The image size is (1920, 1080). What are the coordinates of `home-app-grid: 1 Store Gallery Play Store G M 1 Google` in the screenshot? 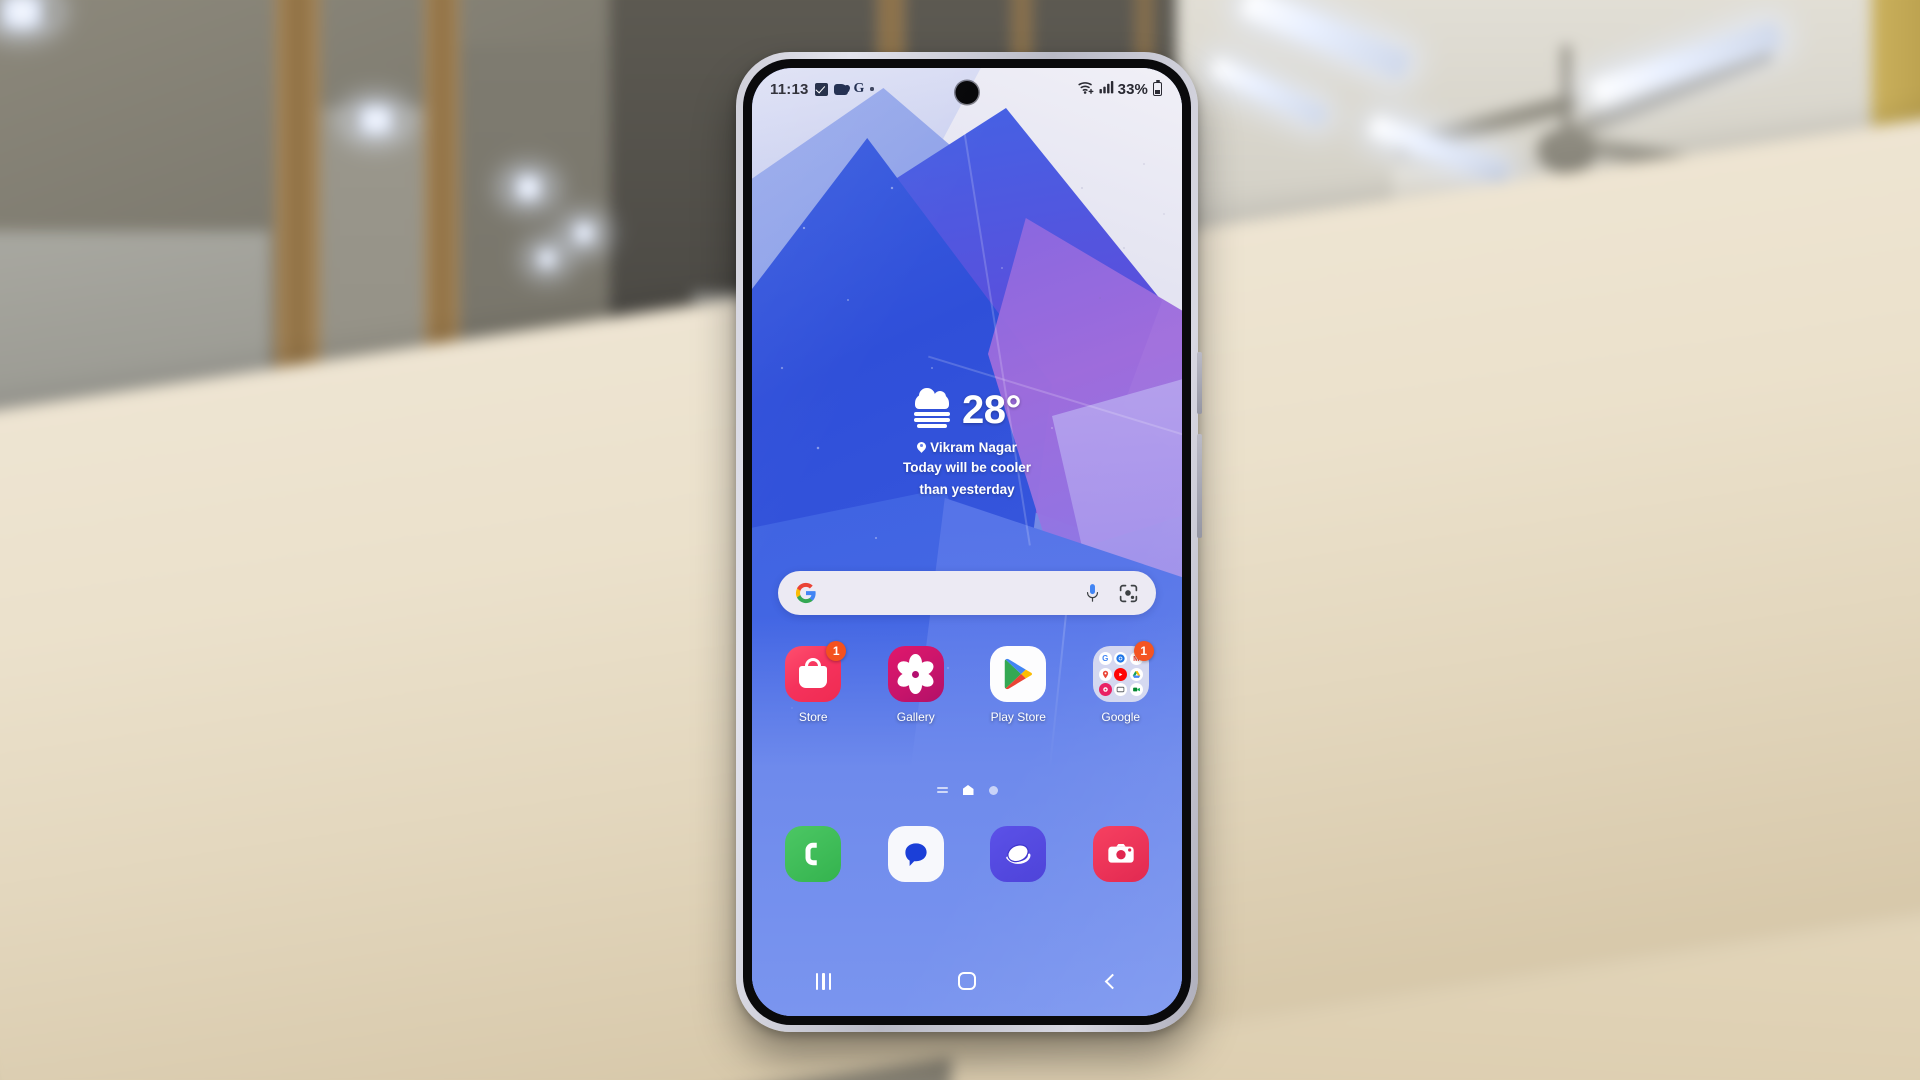 It's located at (967, 682).